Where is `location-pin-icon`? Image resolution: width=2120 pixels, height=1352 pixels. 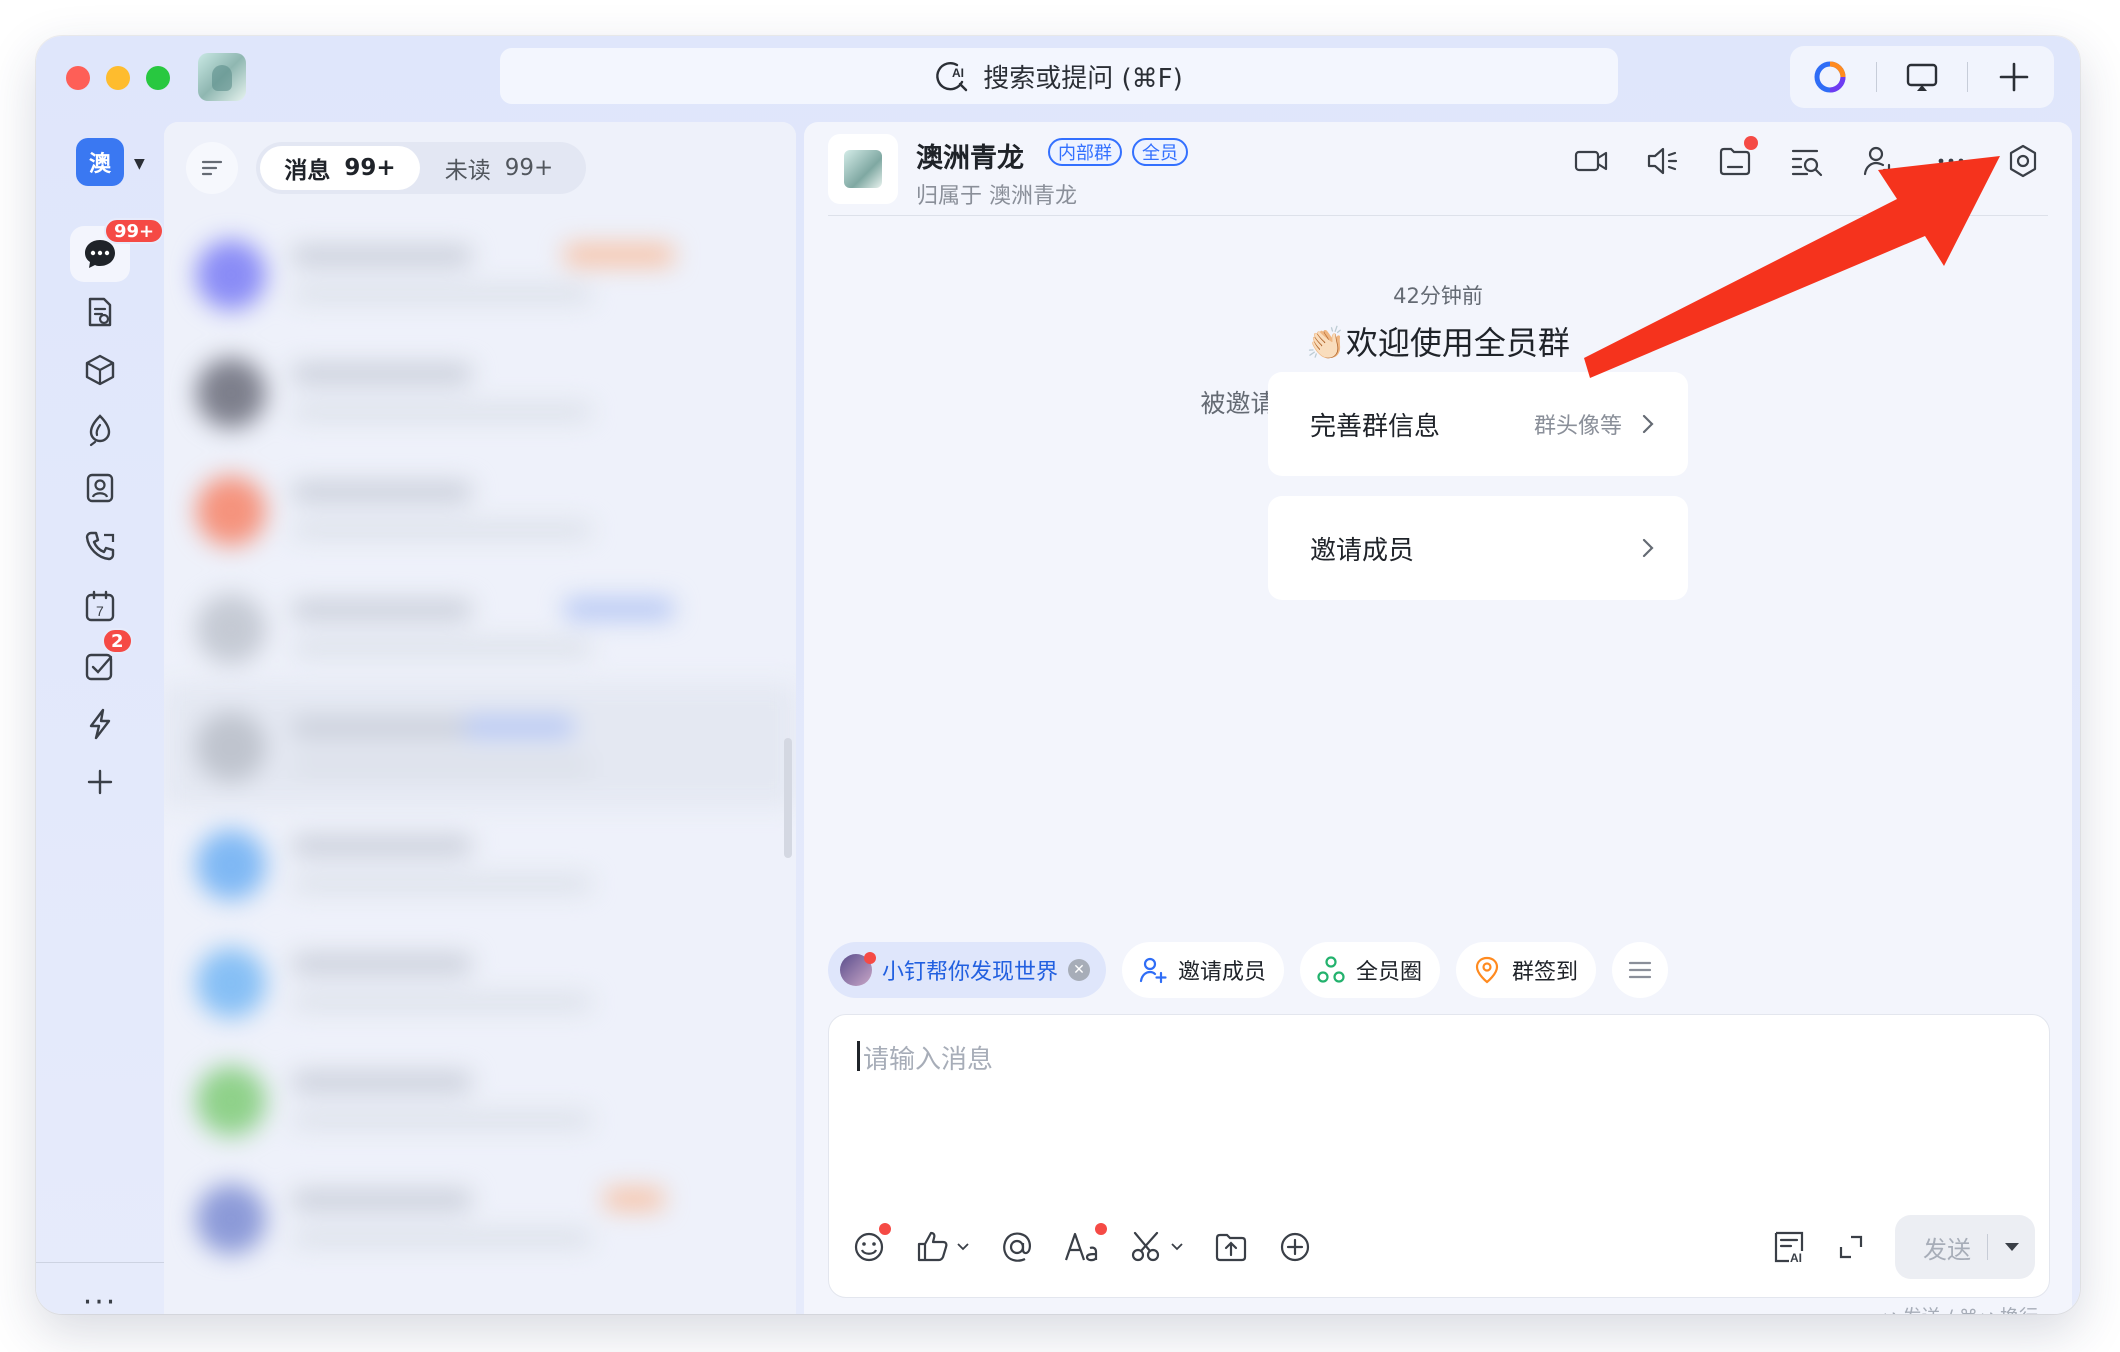 location-pin-icon is located at coordinates (1487, 970).